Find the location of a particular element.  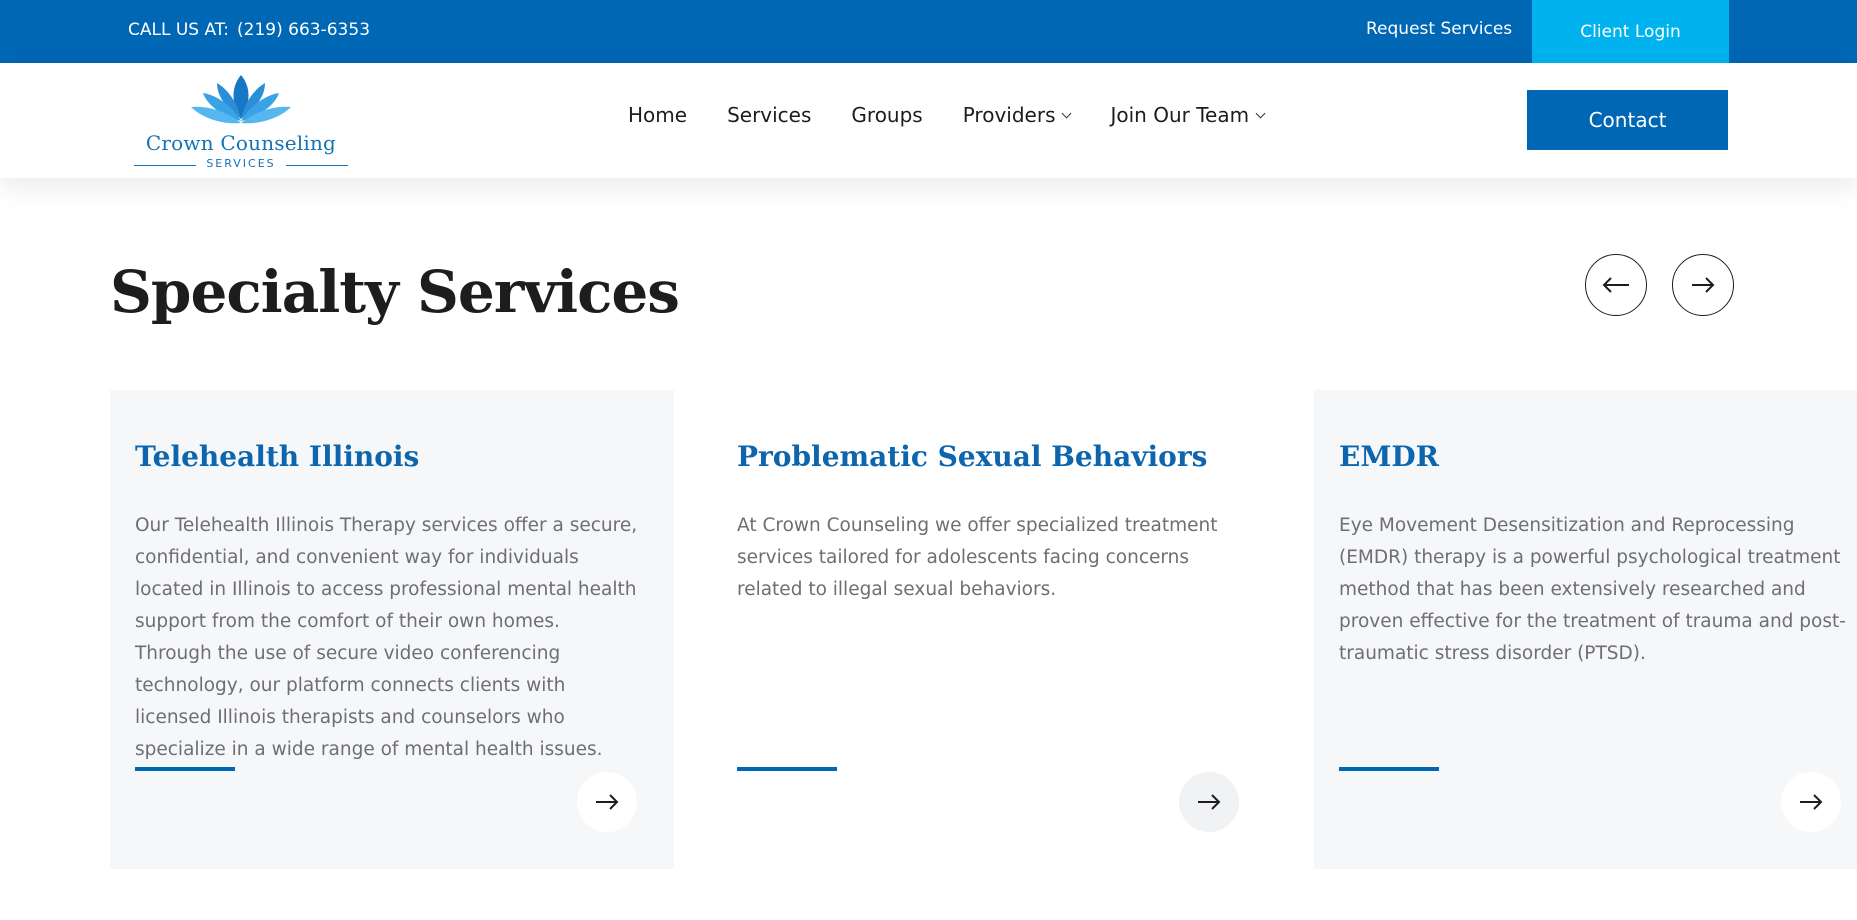

nav-services: Services is located at coordinates (769, 115).